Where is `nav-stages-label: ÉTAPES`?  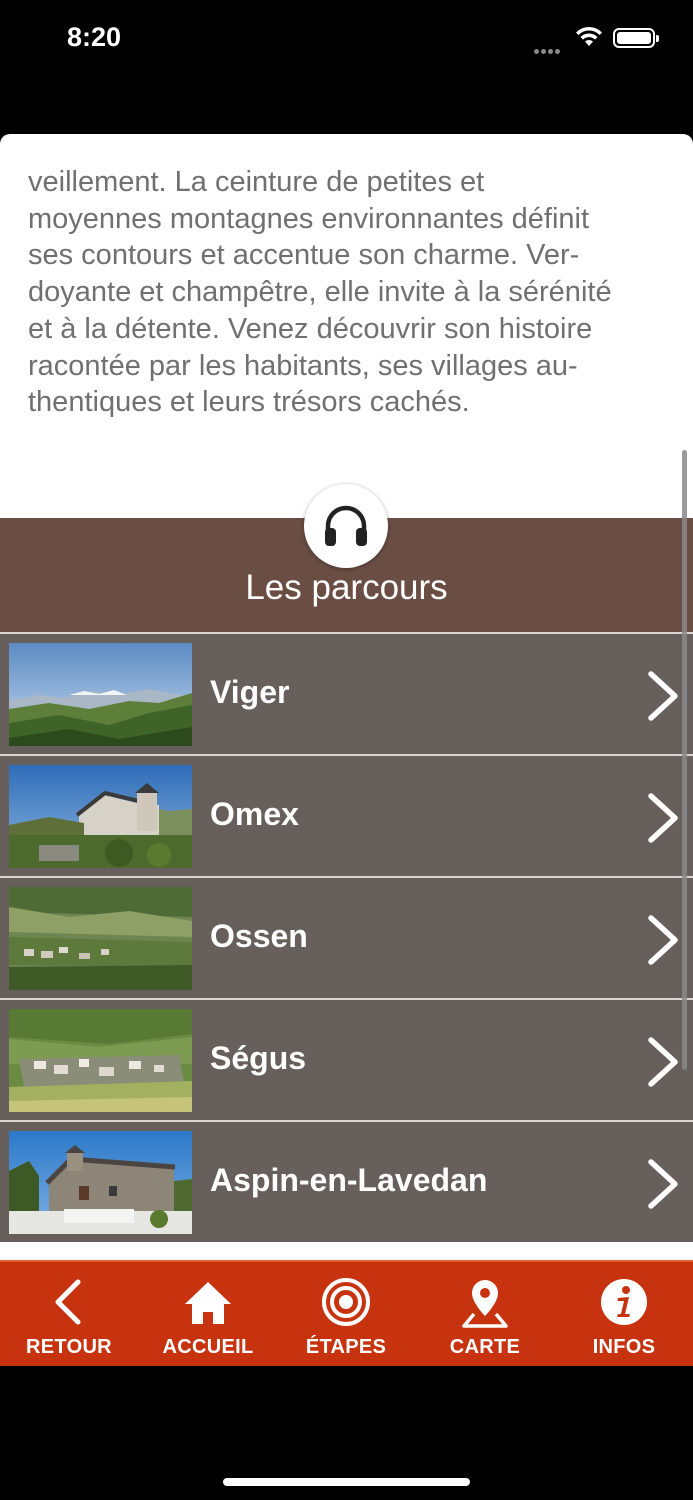 nav-stages-label: ÉTAPES is located at coordinates (346, 1347).